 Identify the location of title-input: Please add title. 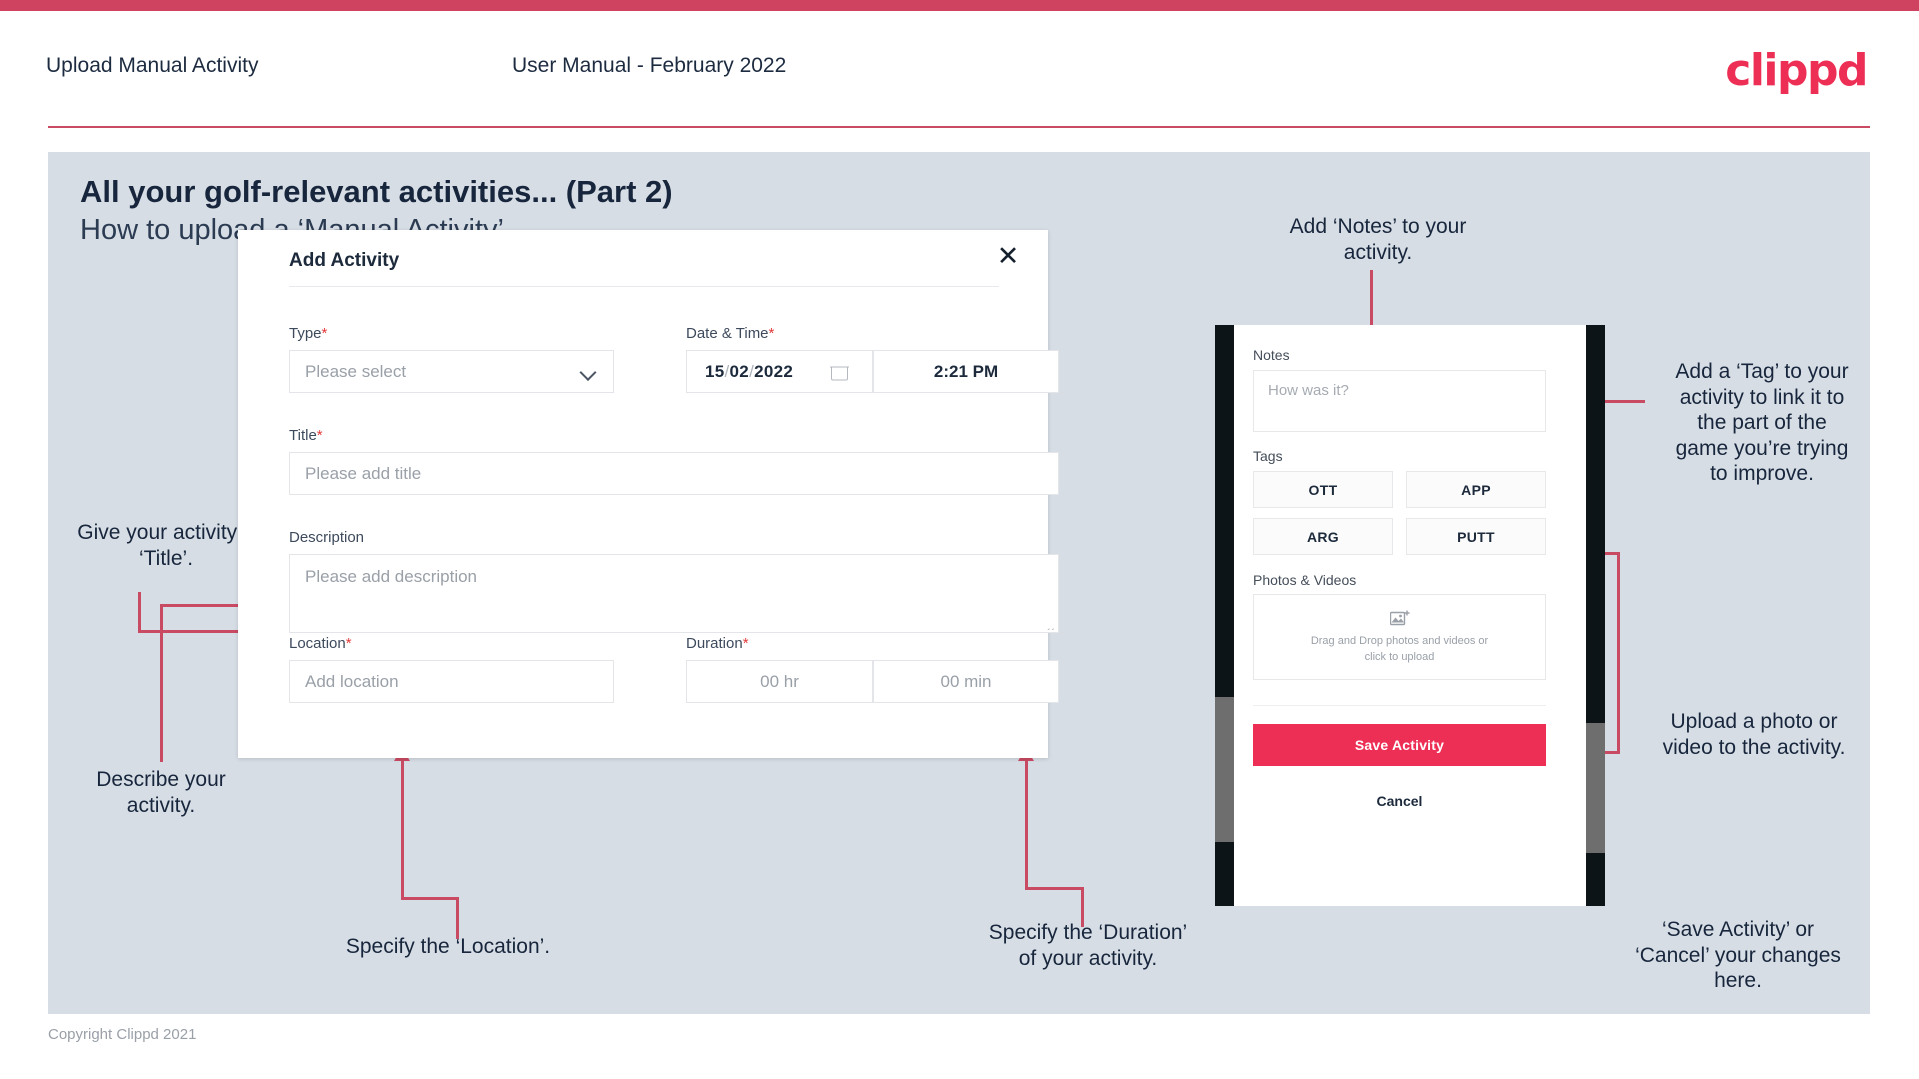
(674, 473).